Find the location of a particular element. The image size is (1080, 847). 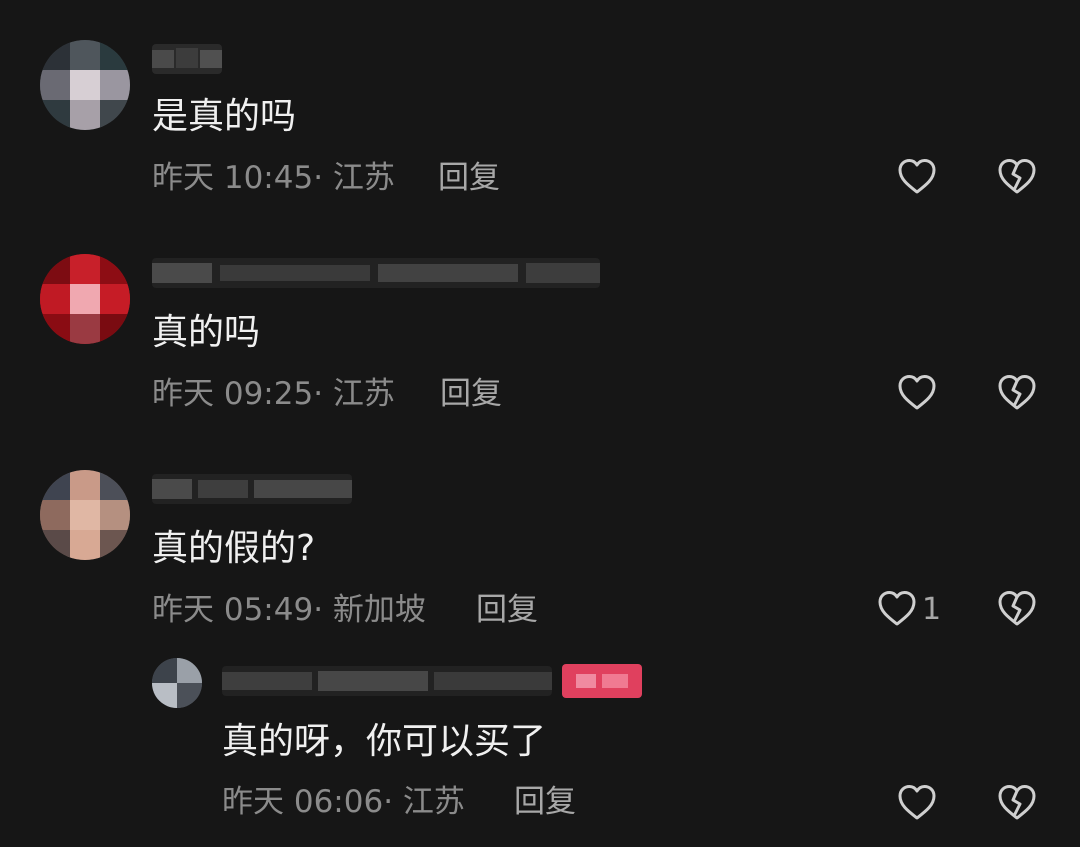

comment-text: 是真的吗 is located at coordinates (224, 116).